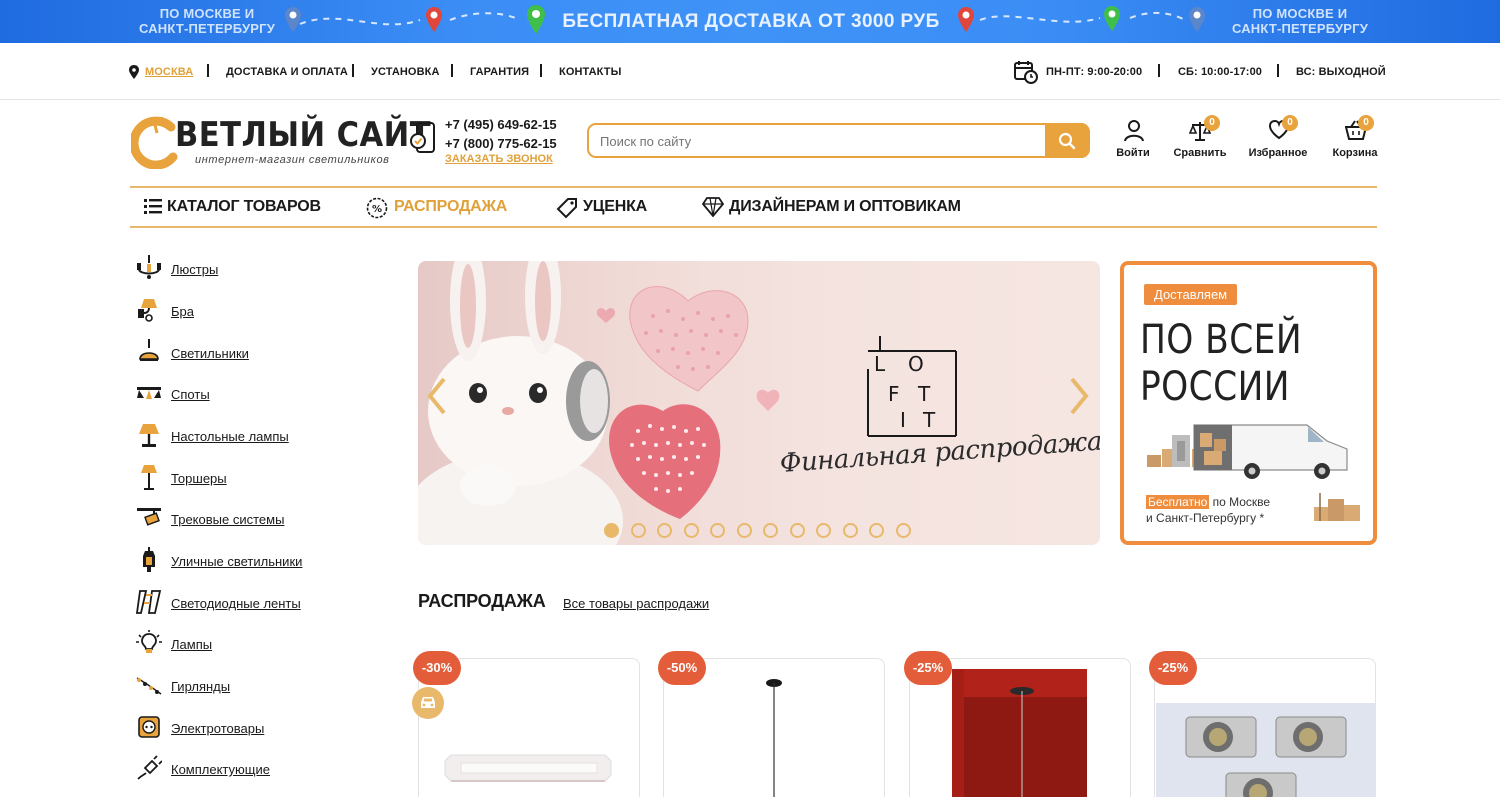 The width and height of the screenshot is (1500, 797). I want to click on user-icon, so click(1134, 131).